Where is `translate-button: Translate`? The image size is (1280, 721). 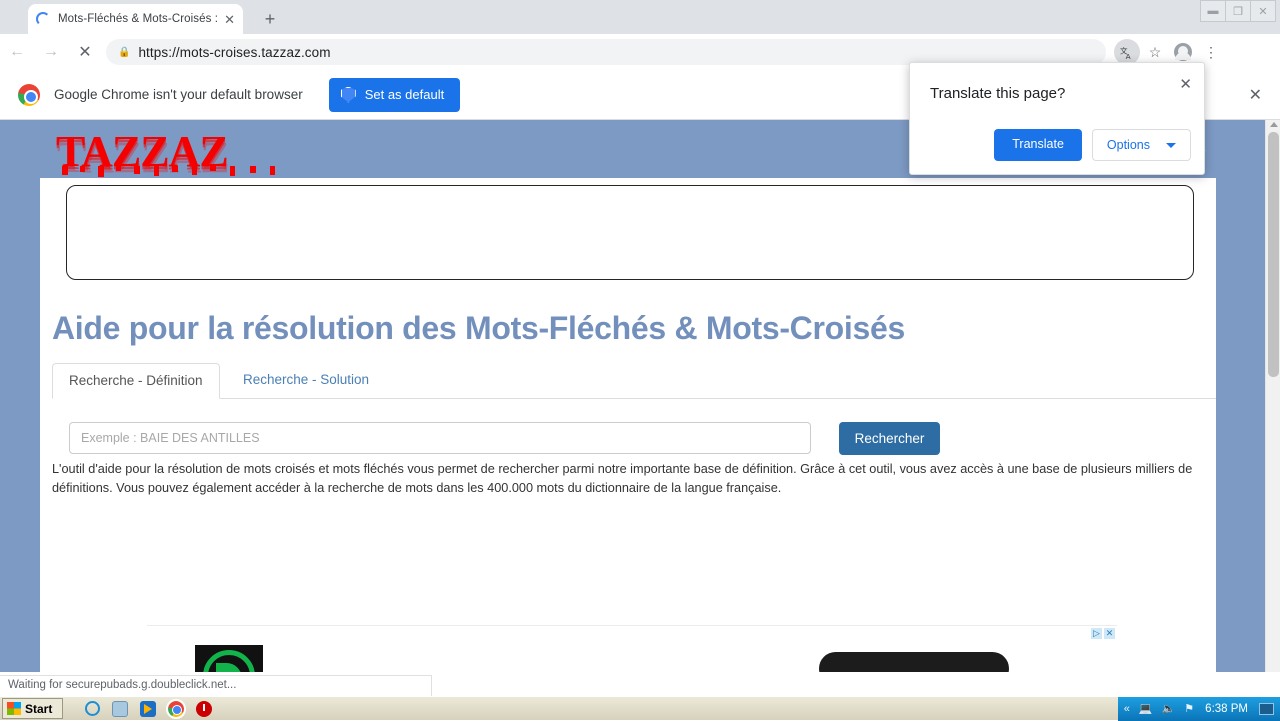 translate-button: Translate is located at coordinates (1038, 145).